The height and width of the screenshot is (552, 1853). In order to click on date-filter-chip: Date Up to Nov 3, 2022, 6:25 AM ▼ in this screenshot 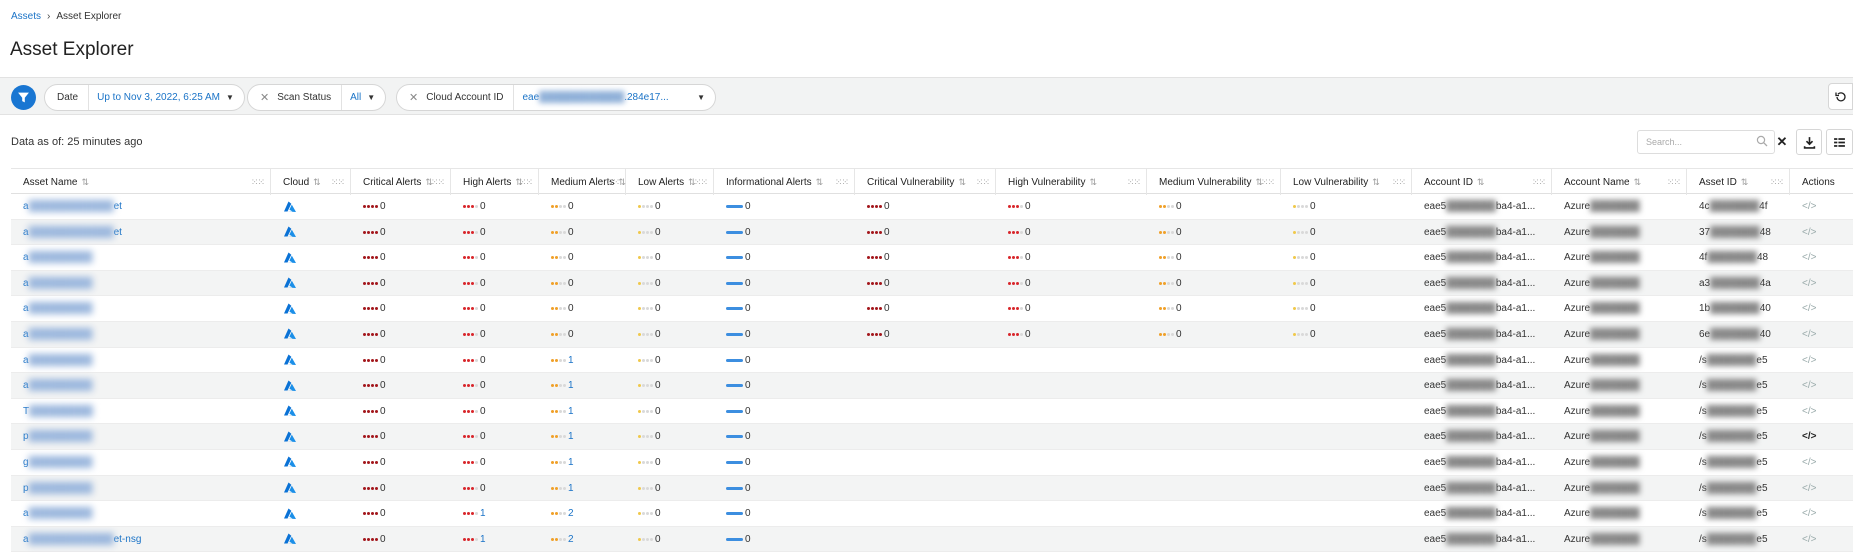, I will do `click(144, 97)`.